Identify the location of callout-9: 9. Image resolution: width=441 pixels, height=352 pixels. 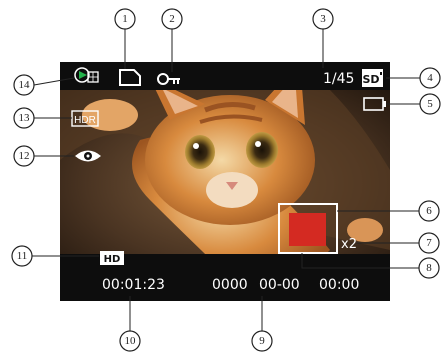
(262, 341).